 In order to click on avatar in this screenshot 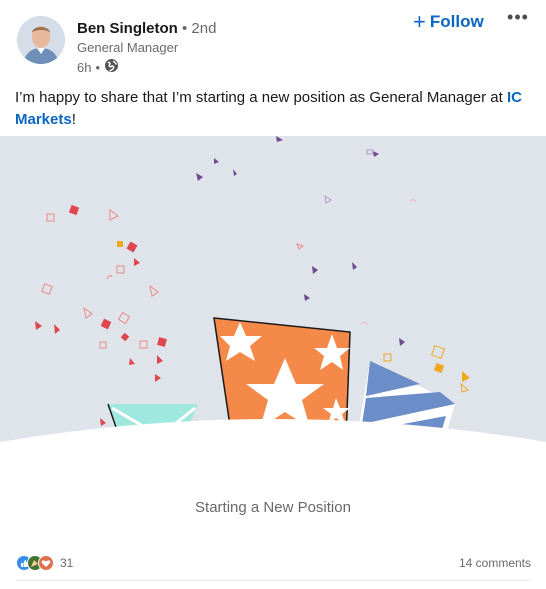, I will do `click(41, 40)`.